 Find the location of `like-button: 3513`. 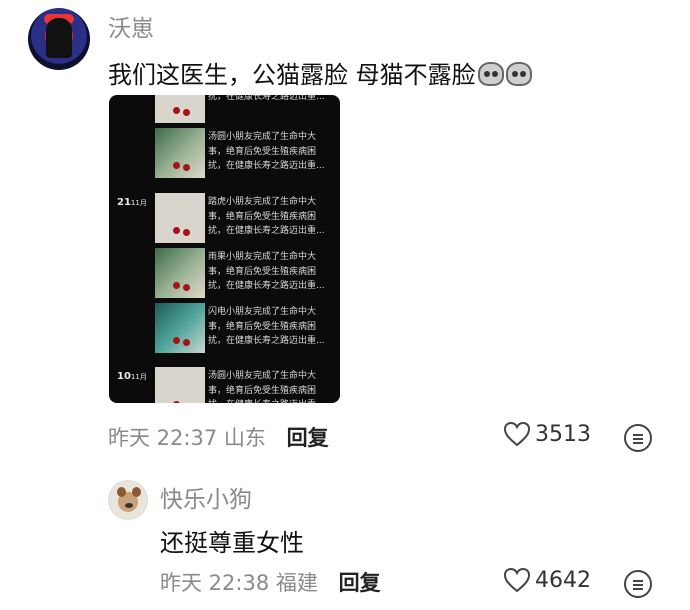

like-button: 3513 is located at coordinates (547, 434).